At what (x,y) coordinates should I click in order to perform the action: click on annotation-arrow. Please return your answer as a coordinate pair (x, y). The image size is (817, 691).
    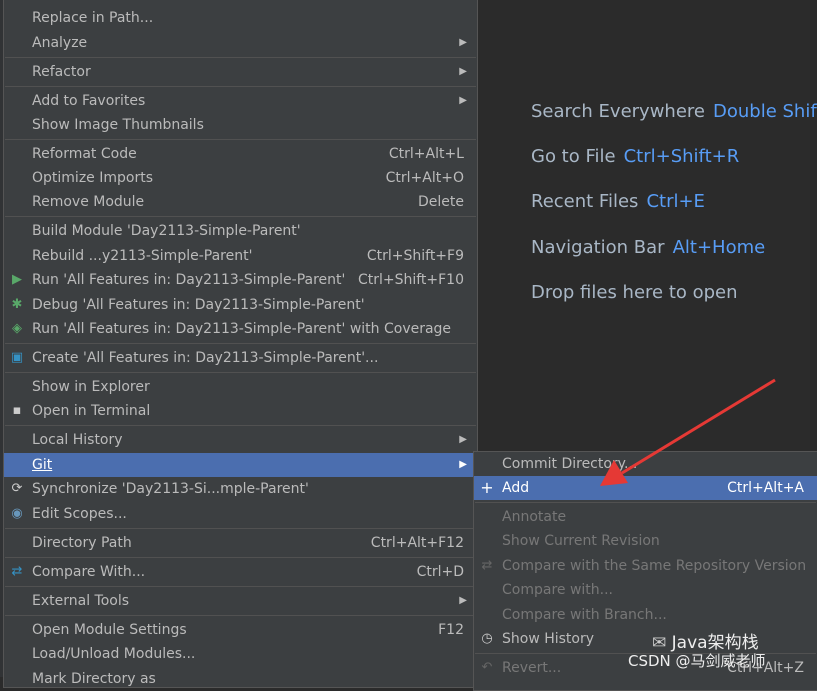
    Looking at the image, I should click on (688, 432).